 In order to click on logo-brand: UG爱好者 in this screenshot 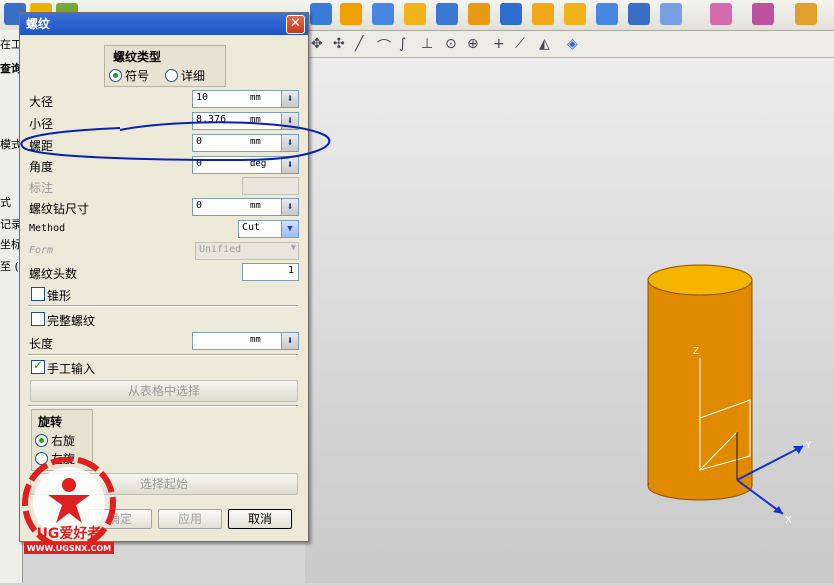, I will do `click(69, 533)`.